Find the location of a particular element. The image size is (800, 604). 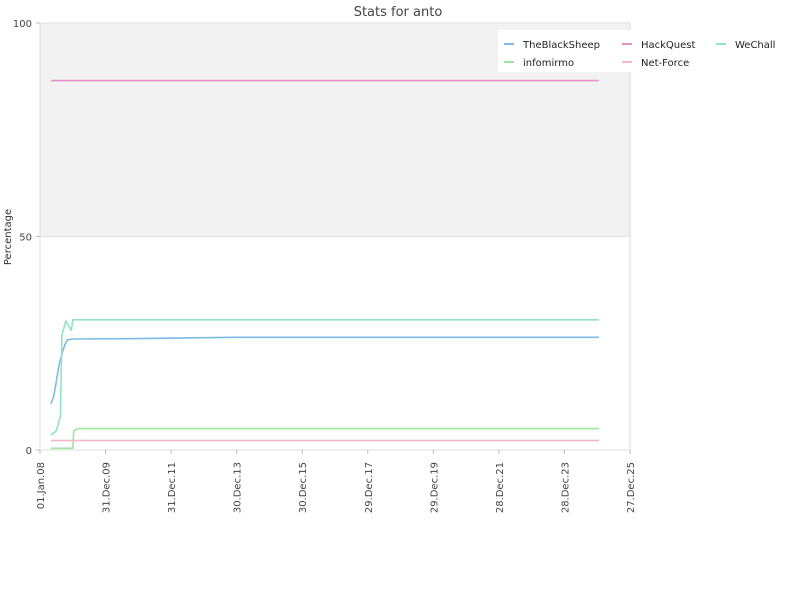

y-tick-label: 0 is located at coordinates (29, 451).